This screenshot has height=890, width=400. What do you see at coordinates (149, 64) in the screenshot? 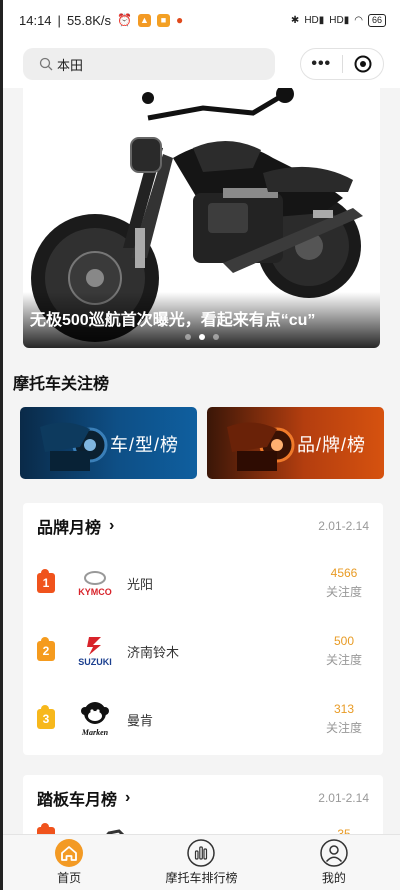
I see `search-input: 本田` at bounding box center [149, 64].